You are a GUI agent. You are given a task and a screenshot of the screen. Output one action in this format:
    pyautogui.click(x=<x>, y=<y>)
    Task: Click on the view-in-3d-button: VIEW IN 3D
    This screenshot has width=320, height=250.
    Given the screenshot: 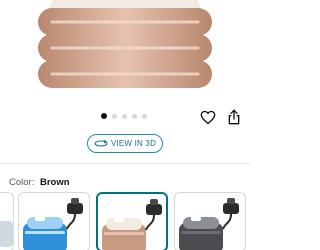 What is the action you would take?
    pyautogui.click(x=125, y=143)
    